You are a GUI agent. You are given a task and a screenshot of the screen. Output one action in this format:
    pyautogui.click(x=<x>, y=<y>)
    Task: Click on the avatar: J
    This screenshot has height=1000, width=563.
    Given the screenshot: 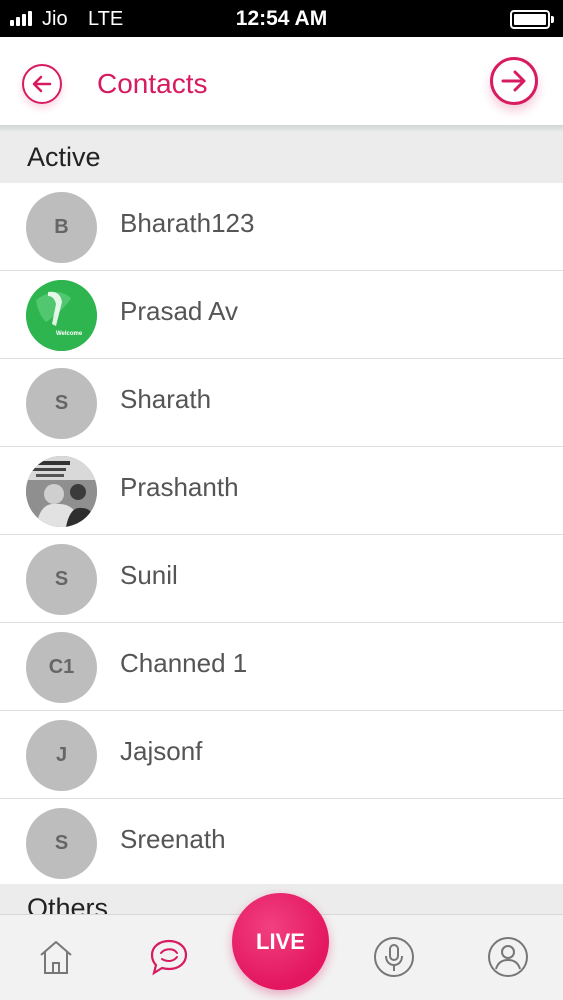 What is the action you would take?
    pyautogui.click(x=61, y=755)
    